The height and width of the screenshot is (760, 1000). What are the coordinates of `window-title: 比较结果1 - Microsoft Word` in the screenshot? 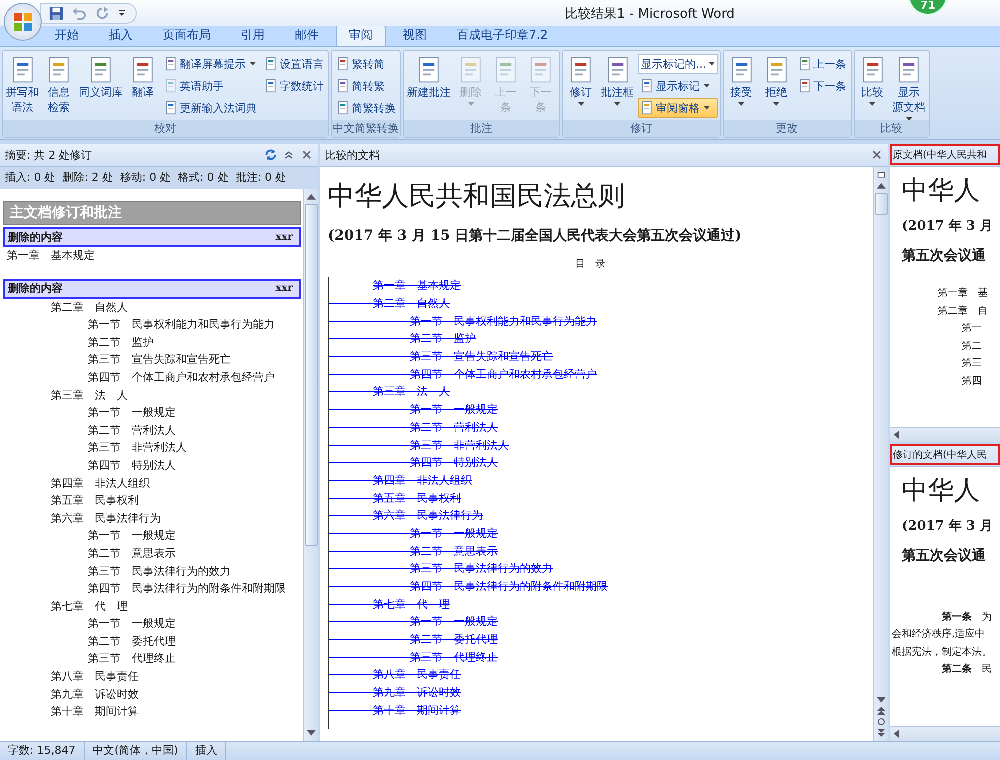 It's located at (650, 14).